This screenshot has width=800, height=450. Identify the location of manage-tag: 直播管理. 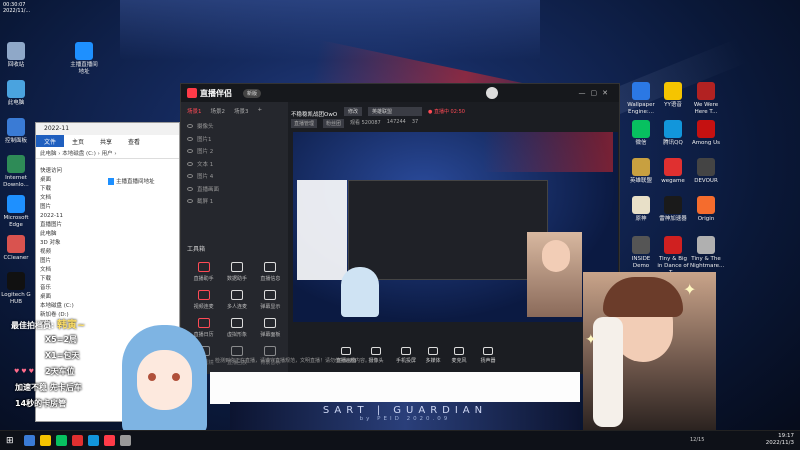
(304, 123).